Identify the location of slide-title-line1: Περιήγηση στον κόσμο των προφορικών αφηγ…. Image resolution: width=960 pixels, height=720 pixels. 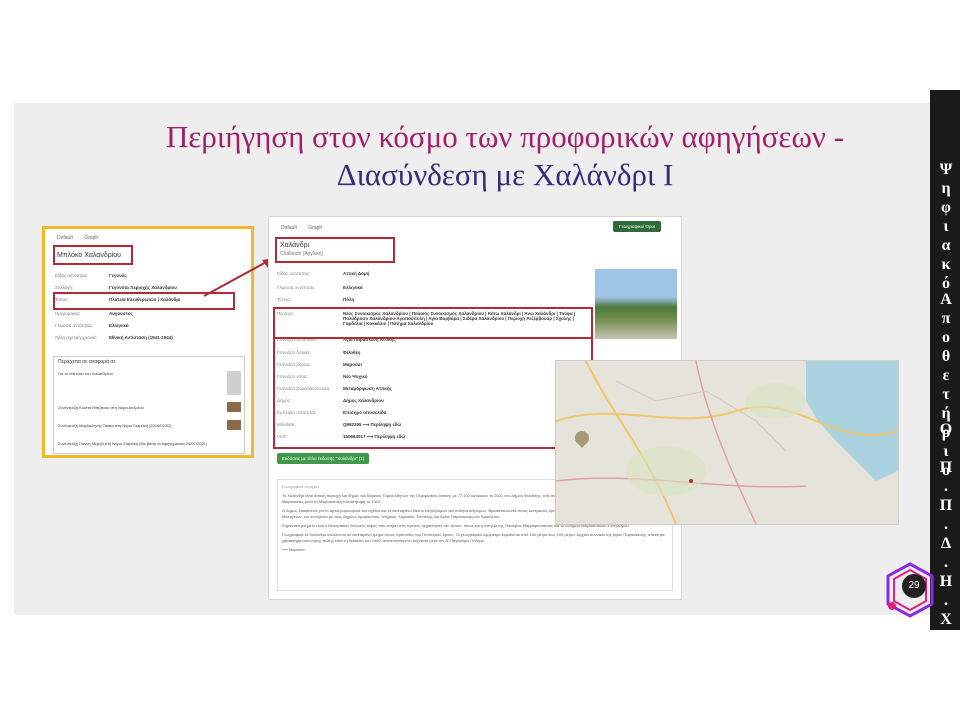
(505, 136).